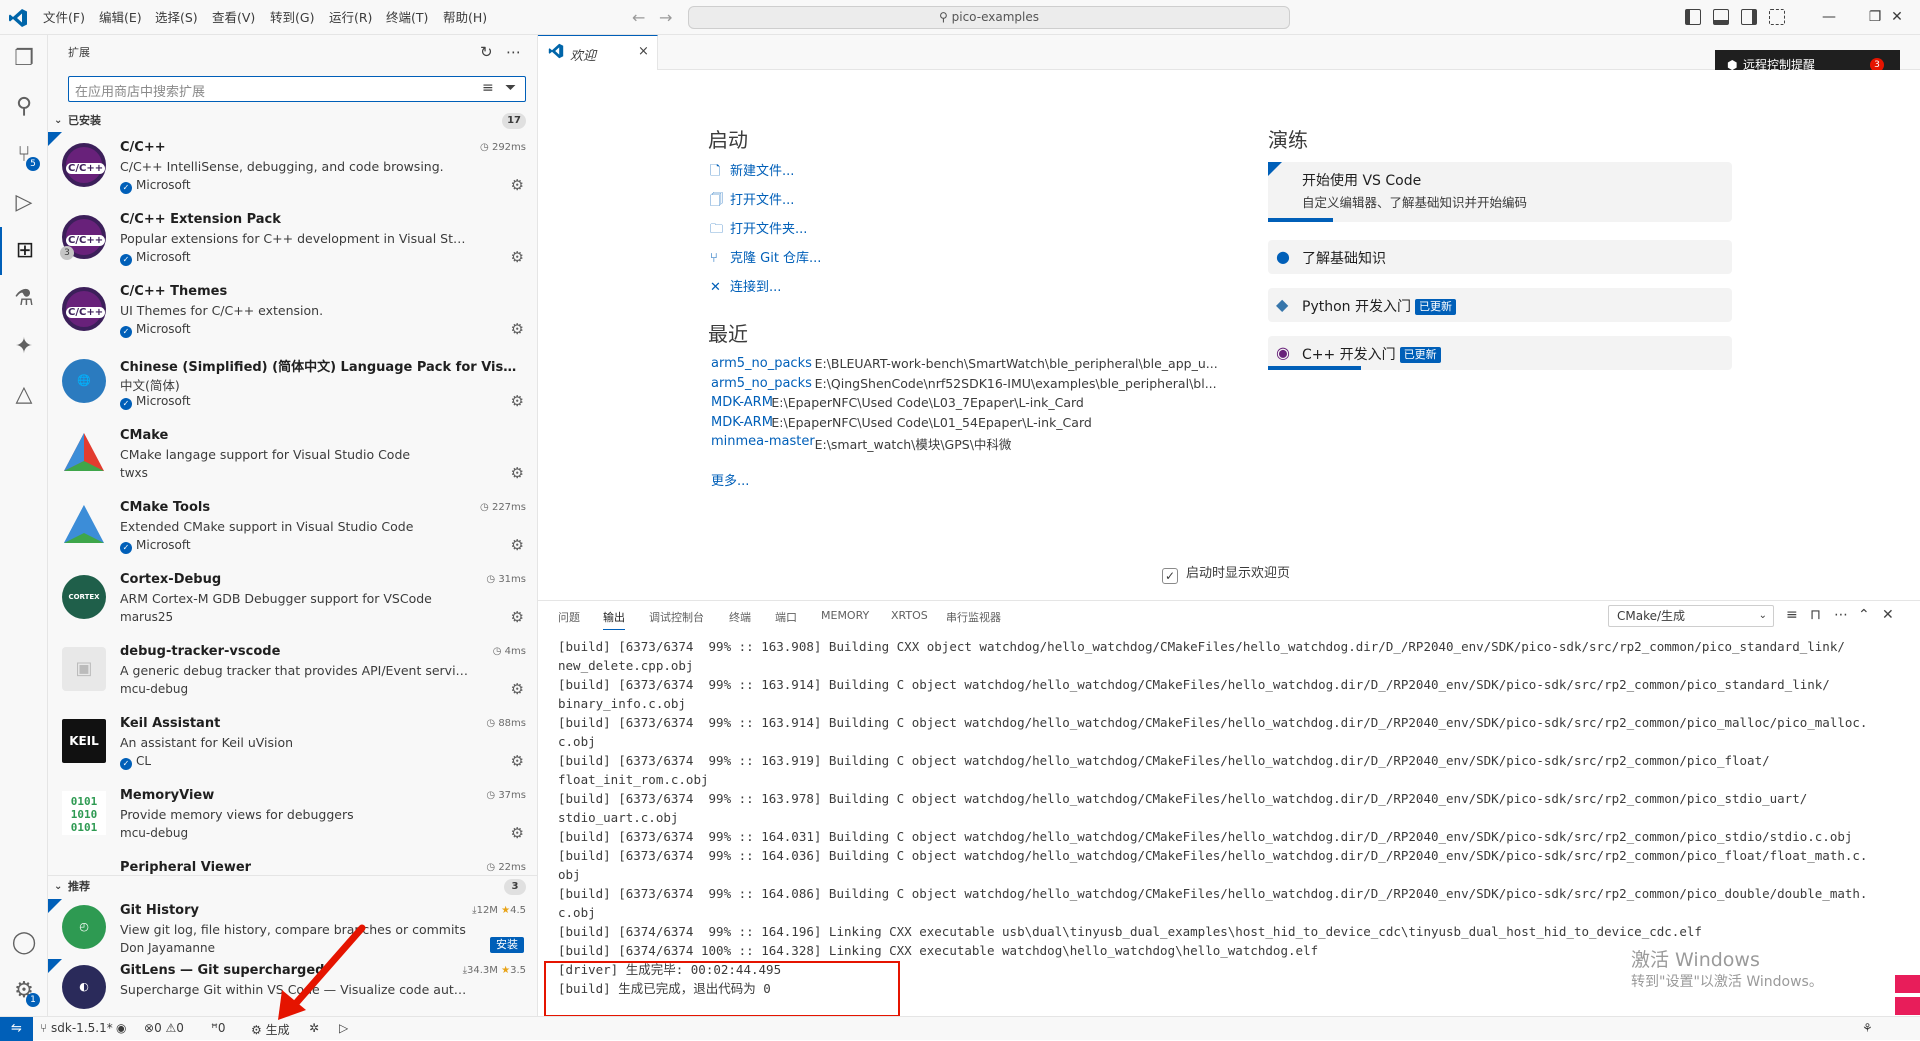 The image size is (1920, 1041). What do you see at coordinates (1815, 615) in the screenshot?
I see `lock-icon: ⊓` at bounding box center [1815, 615].